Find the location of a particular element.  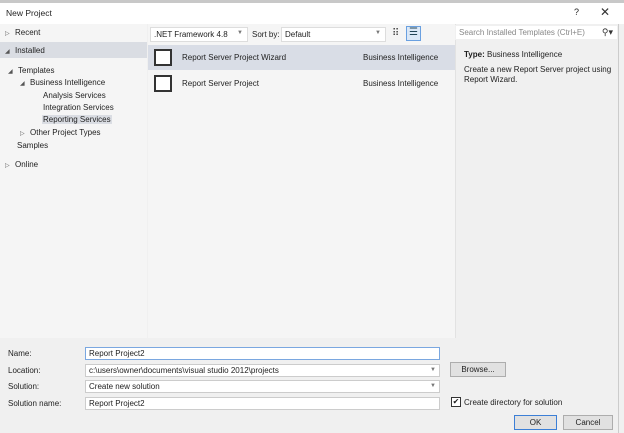

tree-item-online: ▷ Online is located at coordinates (21, 164).